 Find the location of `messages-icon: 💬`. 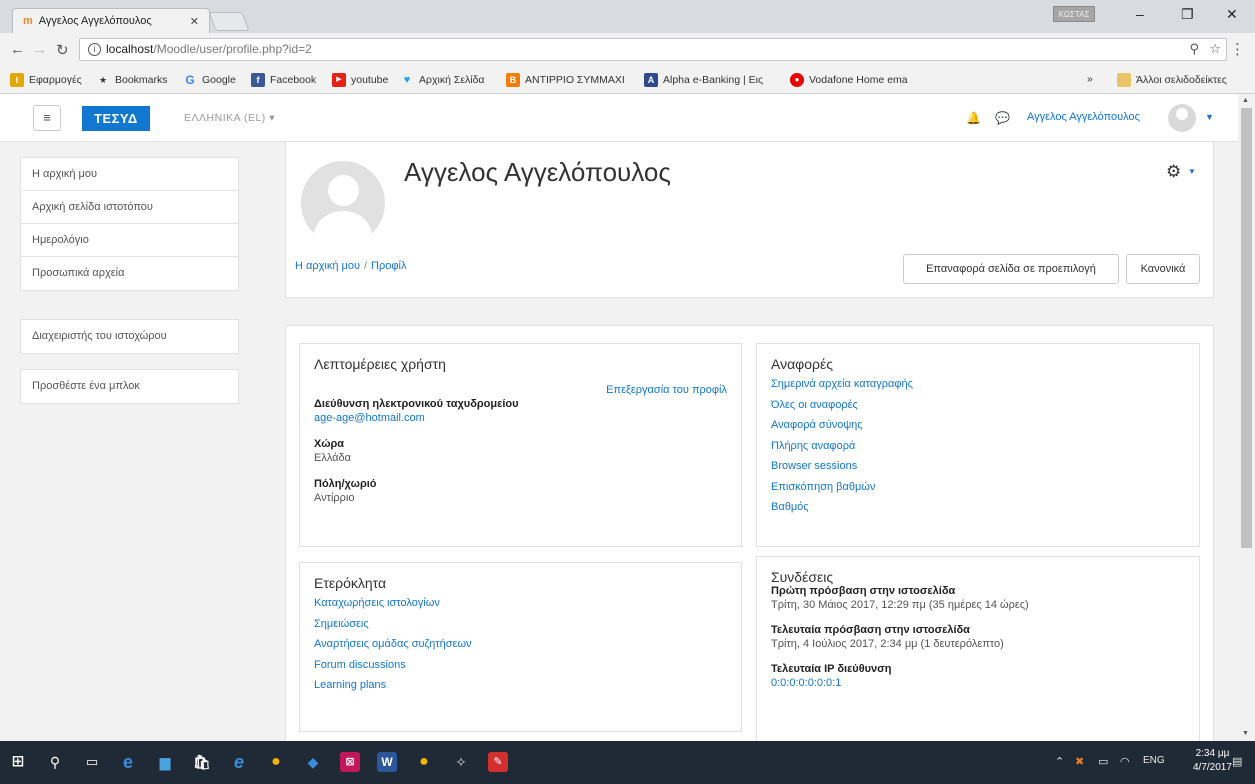

messages-icon: 💬 is located at coordinates (1002, 118).